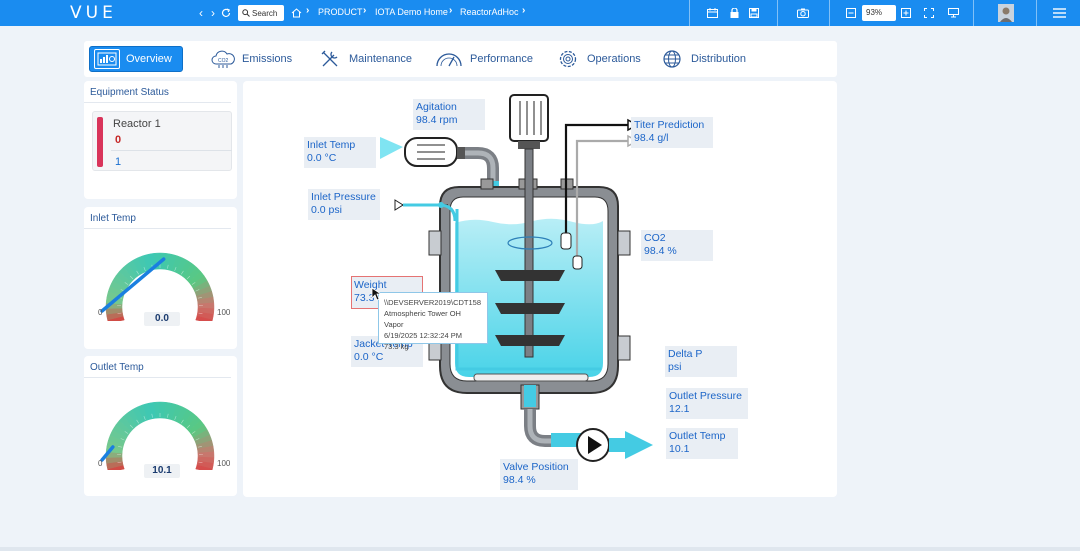 This screenshot has width=1080, height=551. I want to click on value: psi, so click(675, 367).